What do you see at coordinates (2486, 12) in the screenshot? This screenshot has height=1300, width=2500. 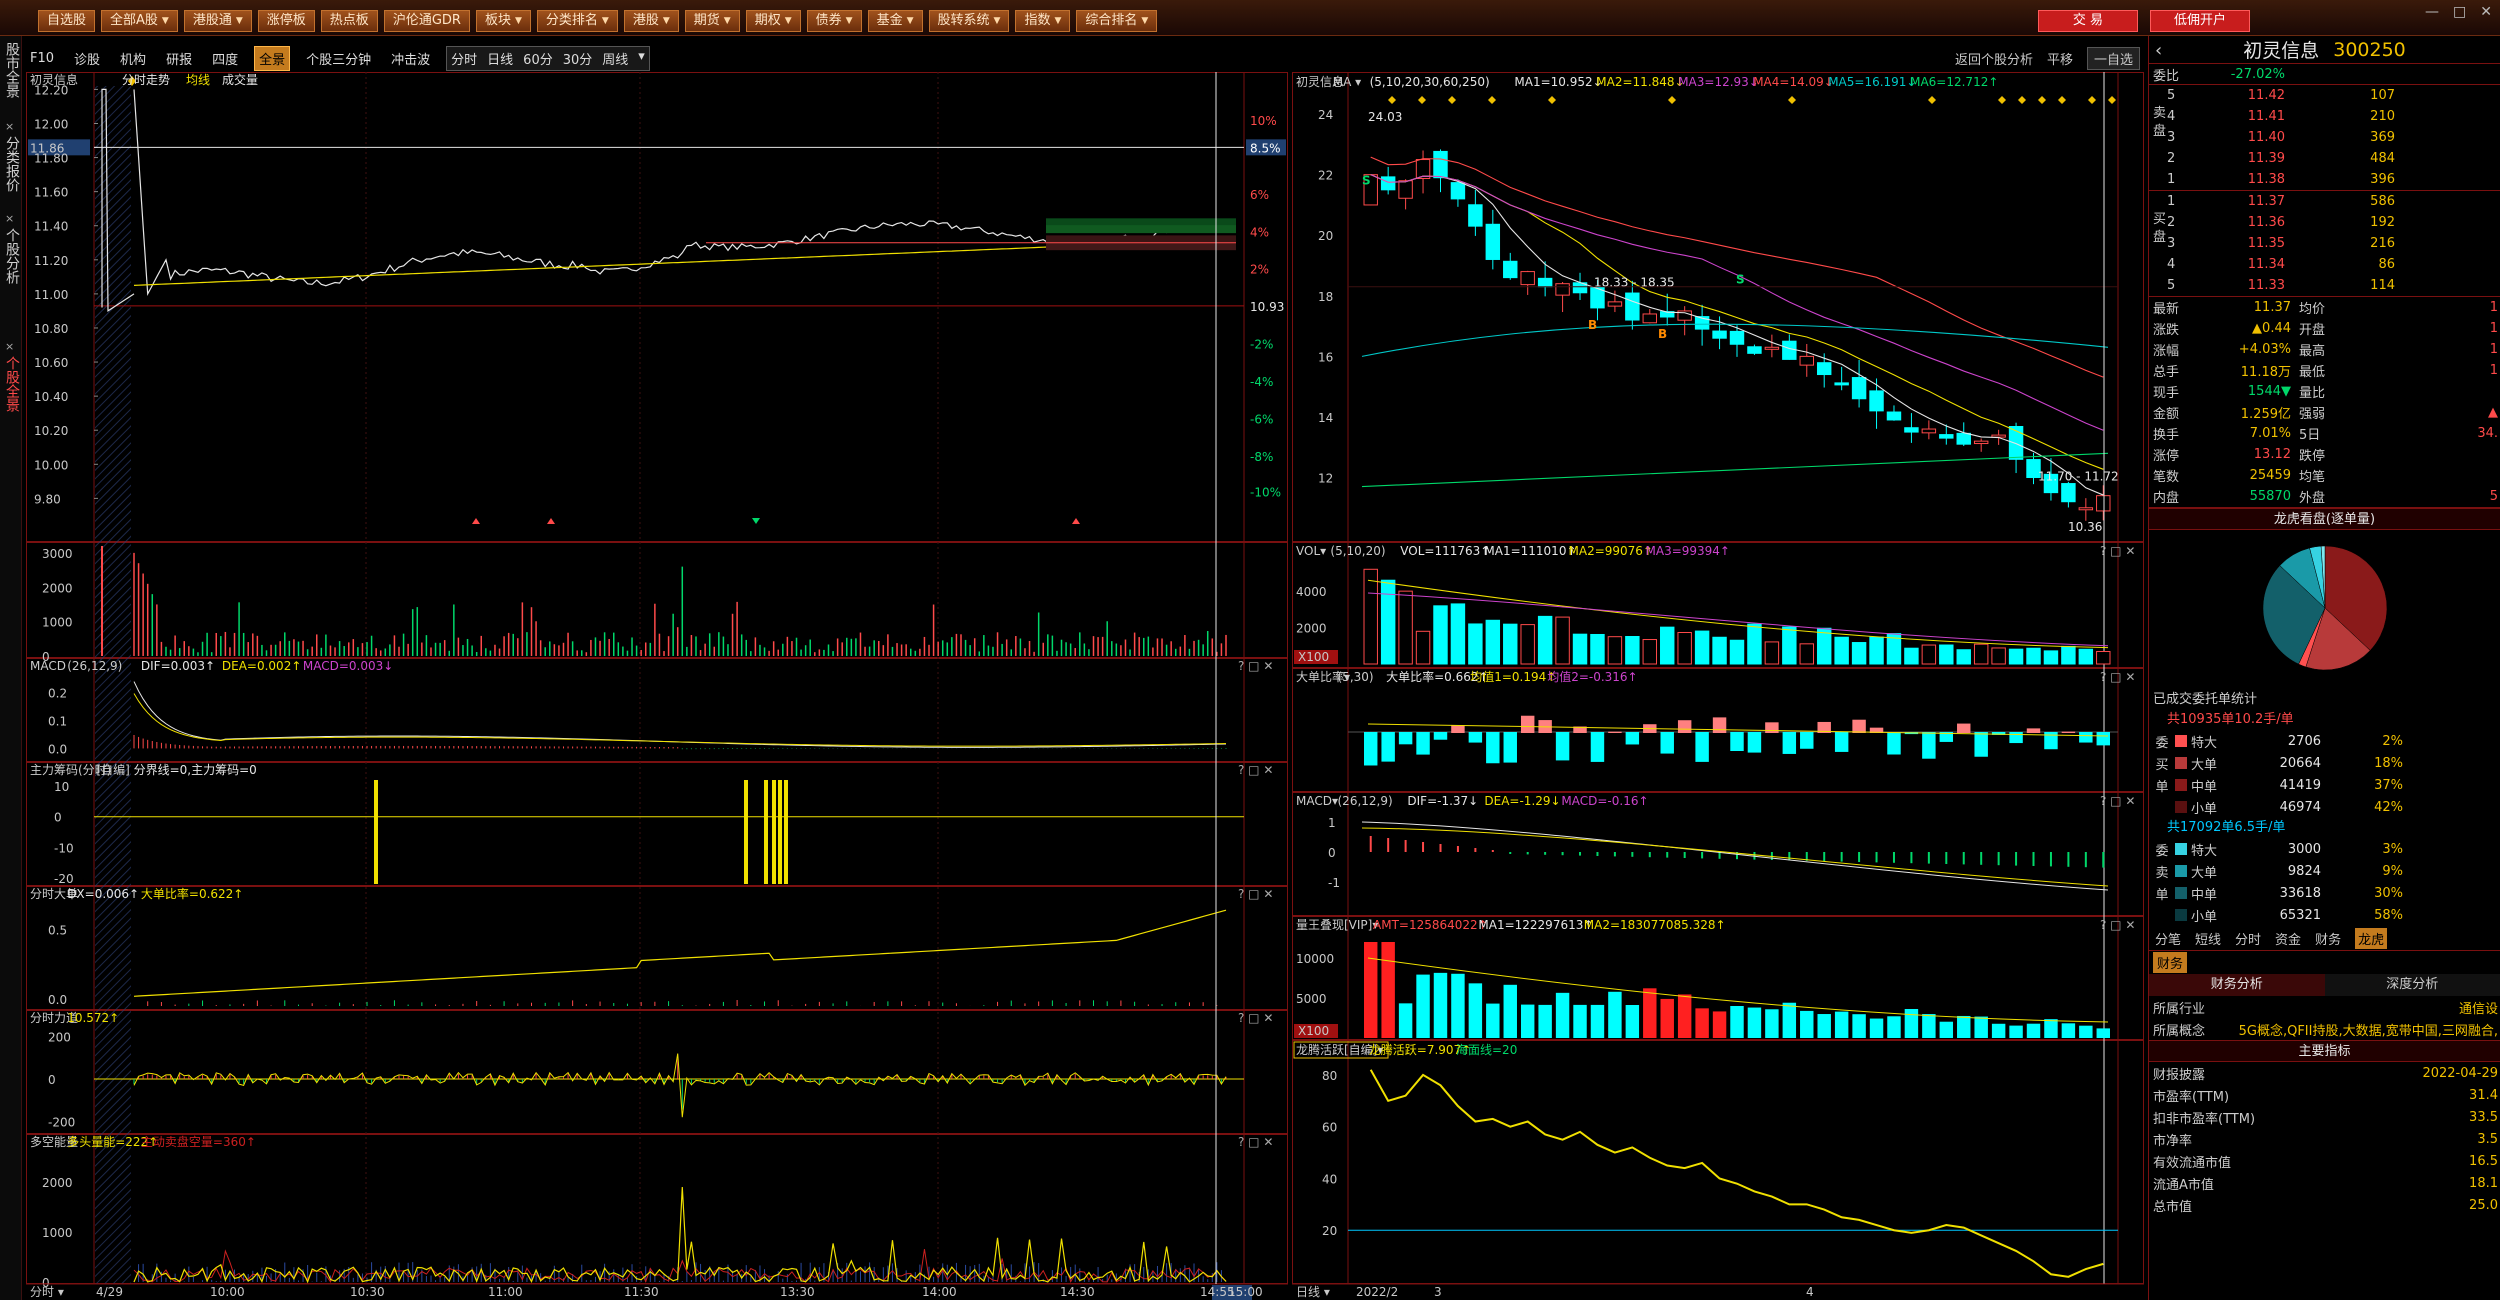 I see `close-icon: ✕` at bounding box center [2486, 12].